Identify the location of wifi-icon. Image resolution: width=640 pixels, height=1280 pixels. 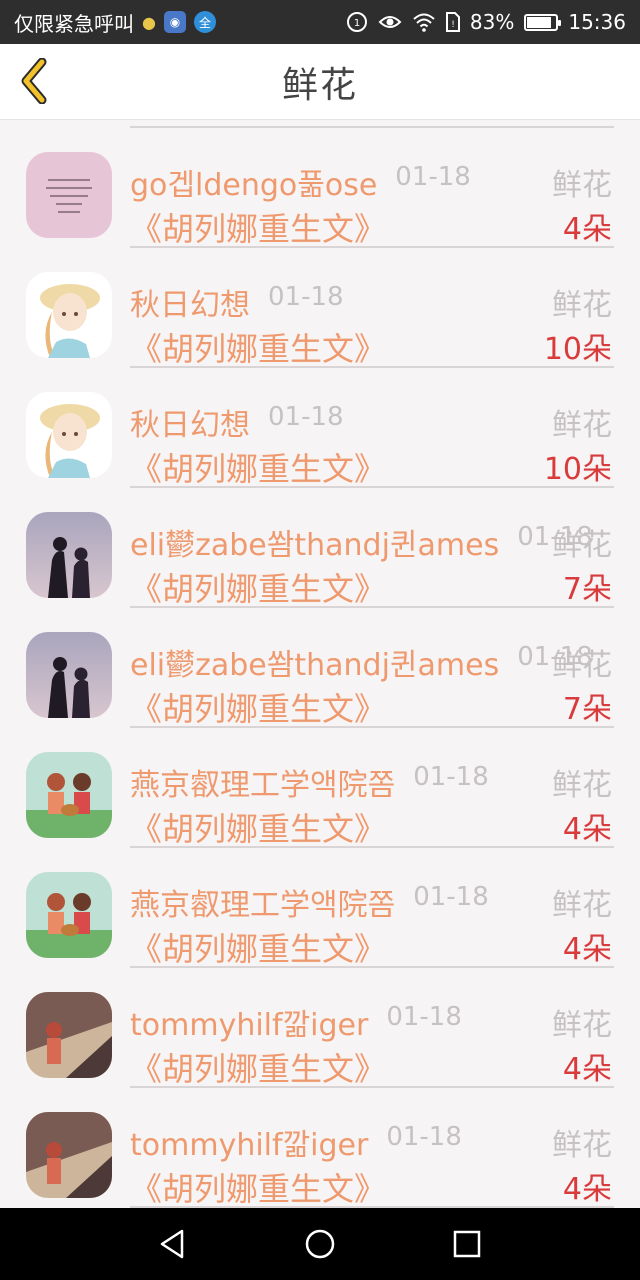
(424, 22).